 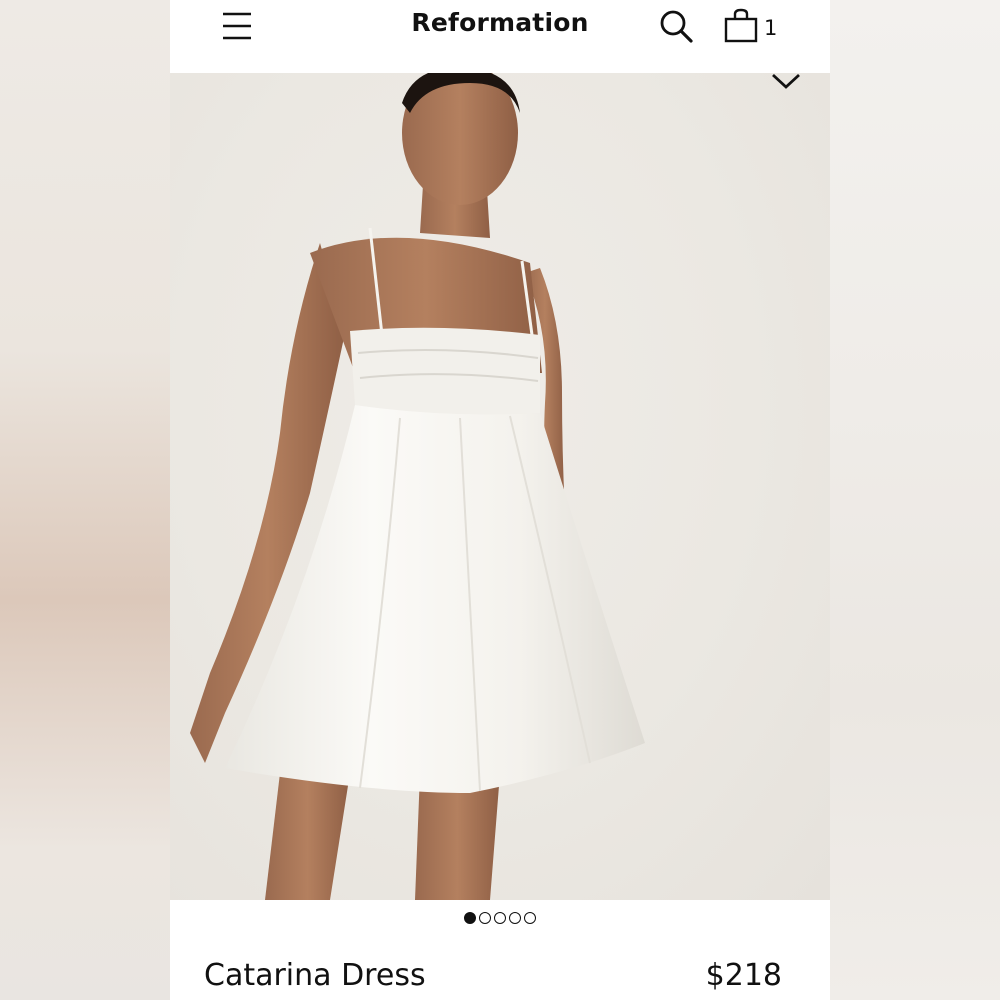 I want to click on bag-item-count: 1, so click(x=771, y=28).